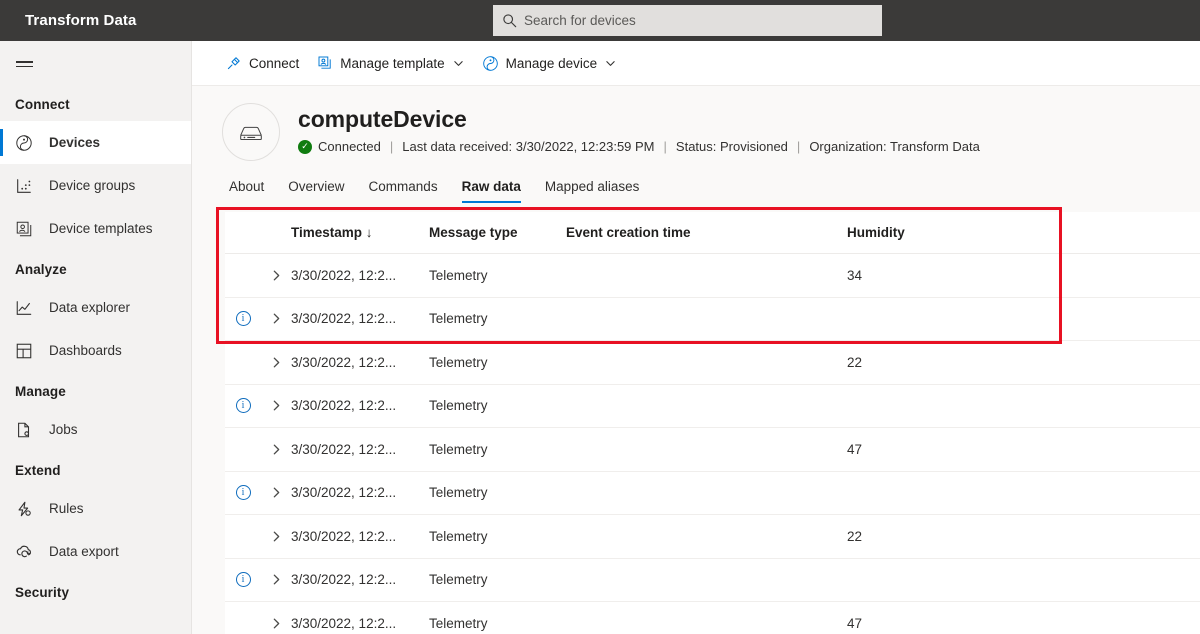  I want to click on connect-button: Connect, so click(262, 63).